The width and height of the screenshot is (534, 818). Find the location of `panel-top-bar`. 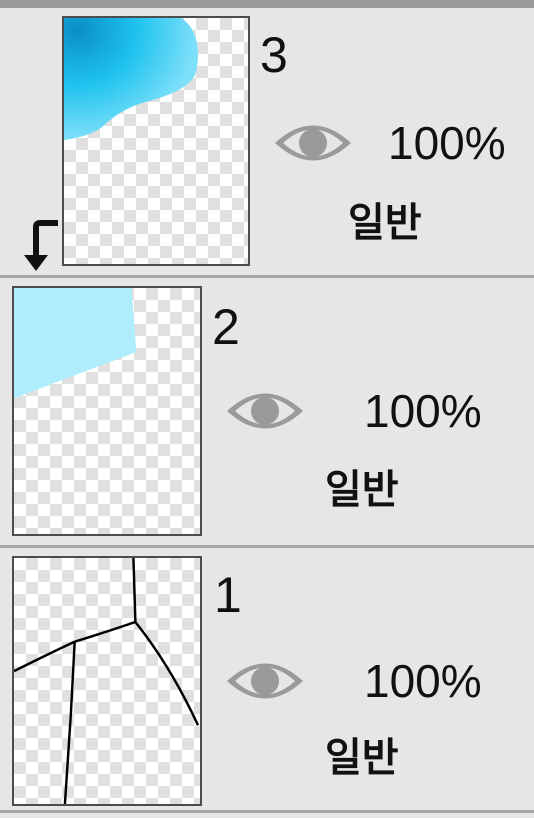

panel-top-bar is located at coordinates (267, 4).